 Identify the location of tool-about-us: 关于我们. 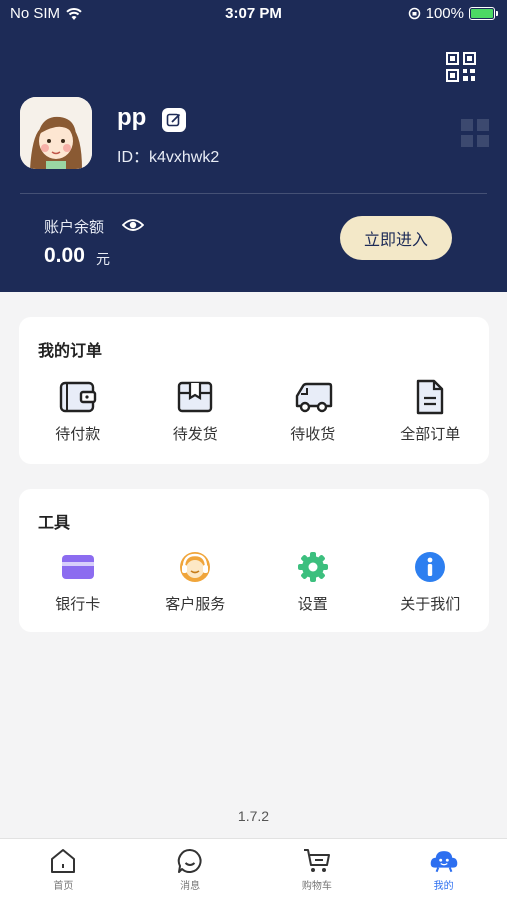
(431, 580).